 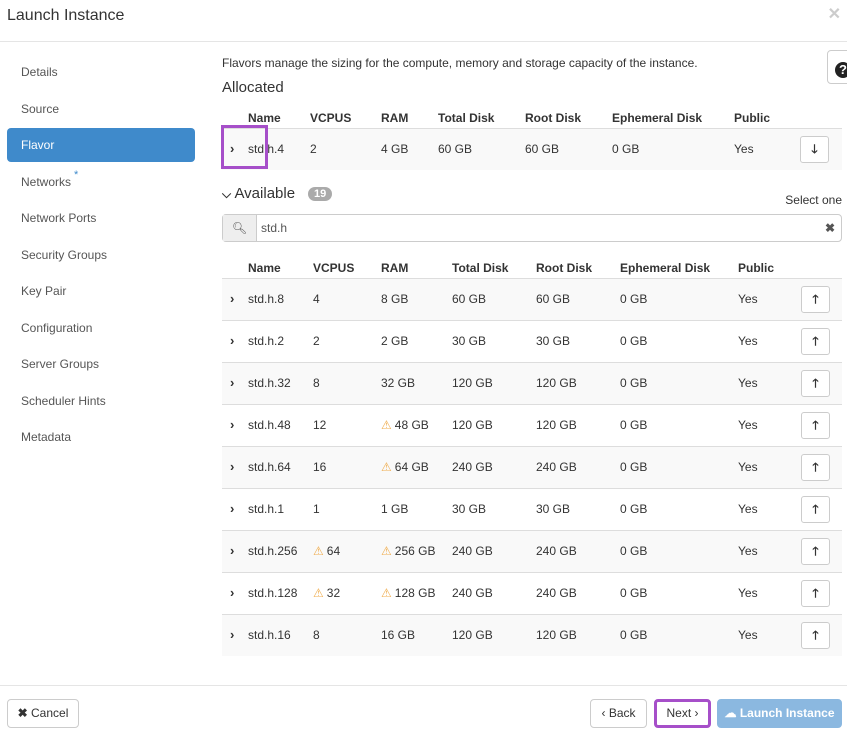 What do you see at coordinates (779, 713) in the screenshot?
I see `launch-instance-button: ☁ Launch Instance` at bounding box center [779, 713].